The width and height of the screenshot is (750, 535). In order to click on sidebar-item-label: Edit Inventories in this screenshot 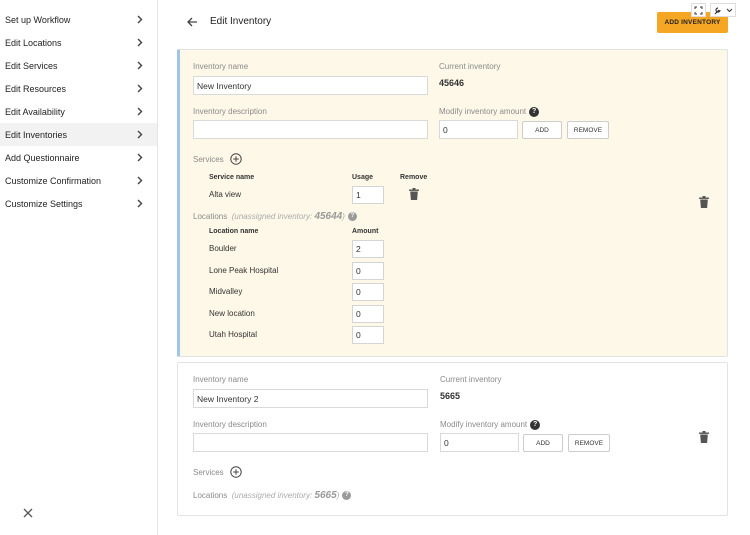, I will do `click(36, 134)`.